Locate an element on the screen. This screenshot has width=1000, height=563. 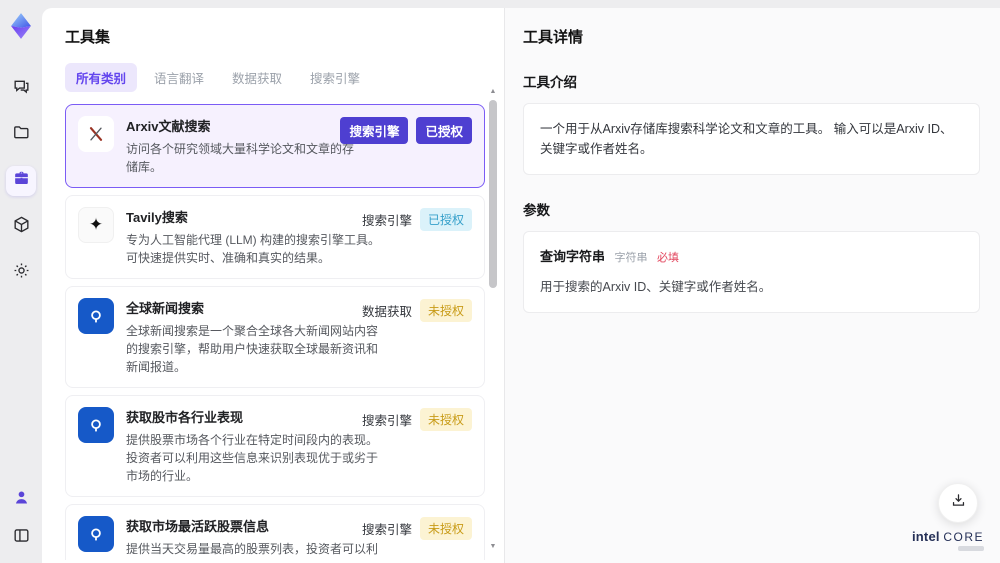
intel-core-logo: intel core is located at coordinates (947, 539).